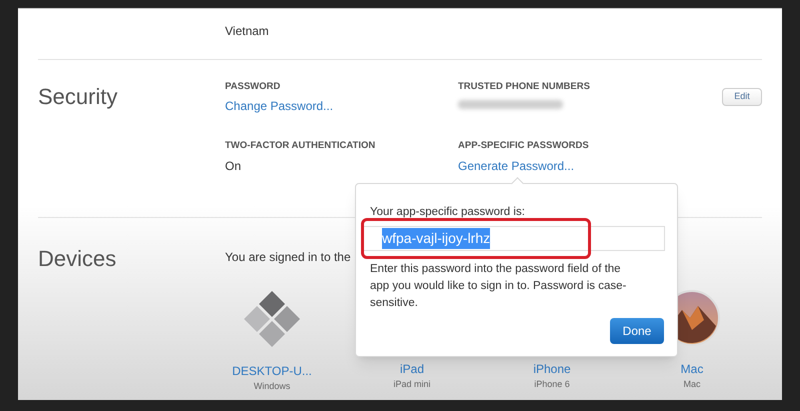 The height and width of the screenshot is (411, 800). Describe the element at coordinates (524, 87) in the screenshot. I see `field-label: TRUSTED PHONE NUMBERS` at that location.